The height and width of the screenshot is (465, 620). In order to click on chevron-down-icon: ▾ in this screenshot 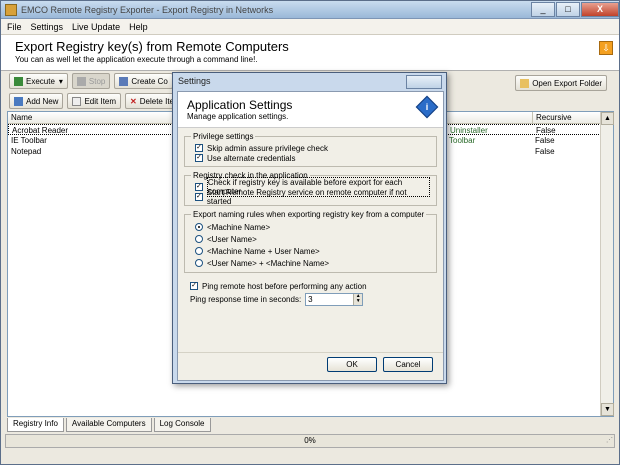, I will do `click(61, 81)`.